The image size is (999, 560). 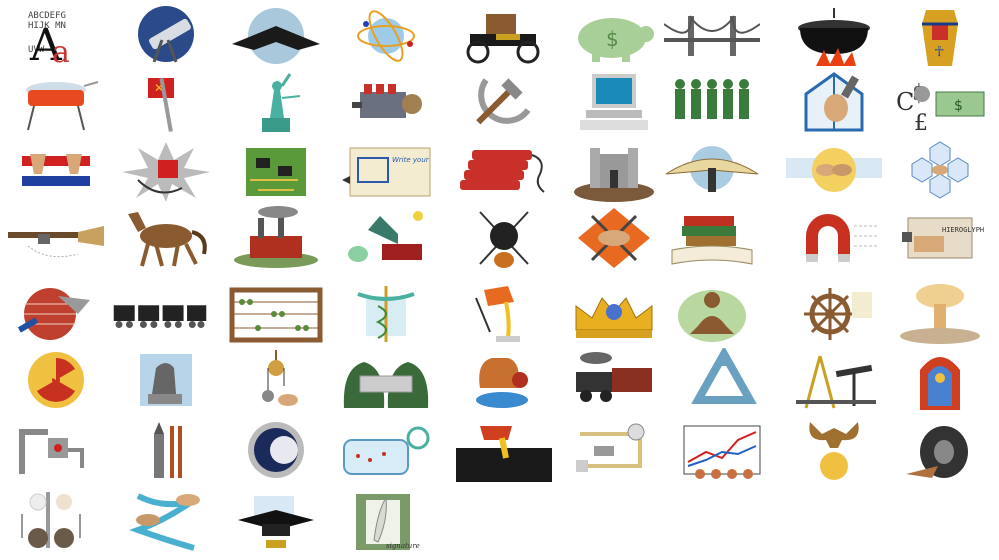 What do you see at coordinates (276, 102) in the screenshot?
I see `statue-of-liberty-icon` at bounding box center [276, 102].